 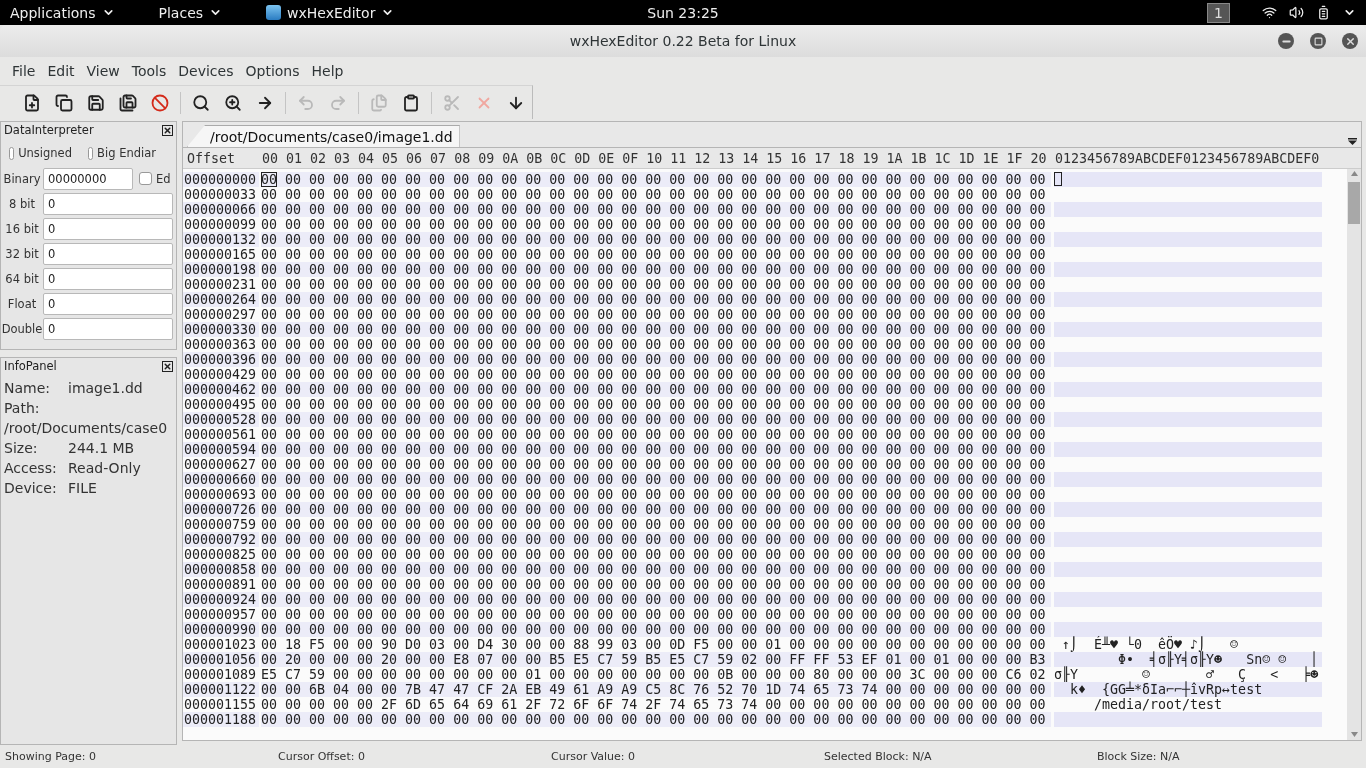 What do you see at coordinates (103, 71) in the screenshot?
I see `menu-item: View` at bounding box center [103, 71].